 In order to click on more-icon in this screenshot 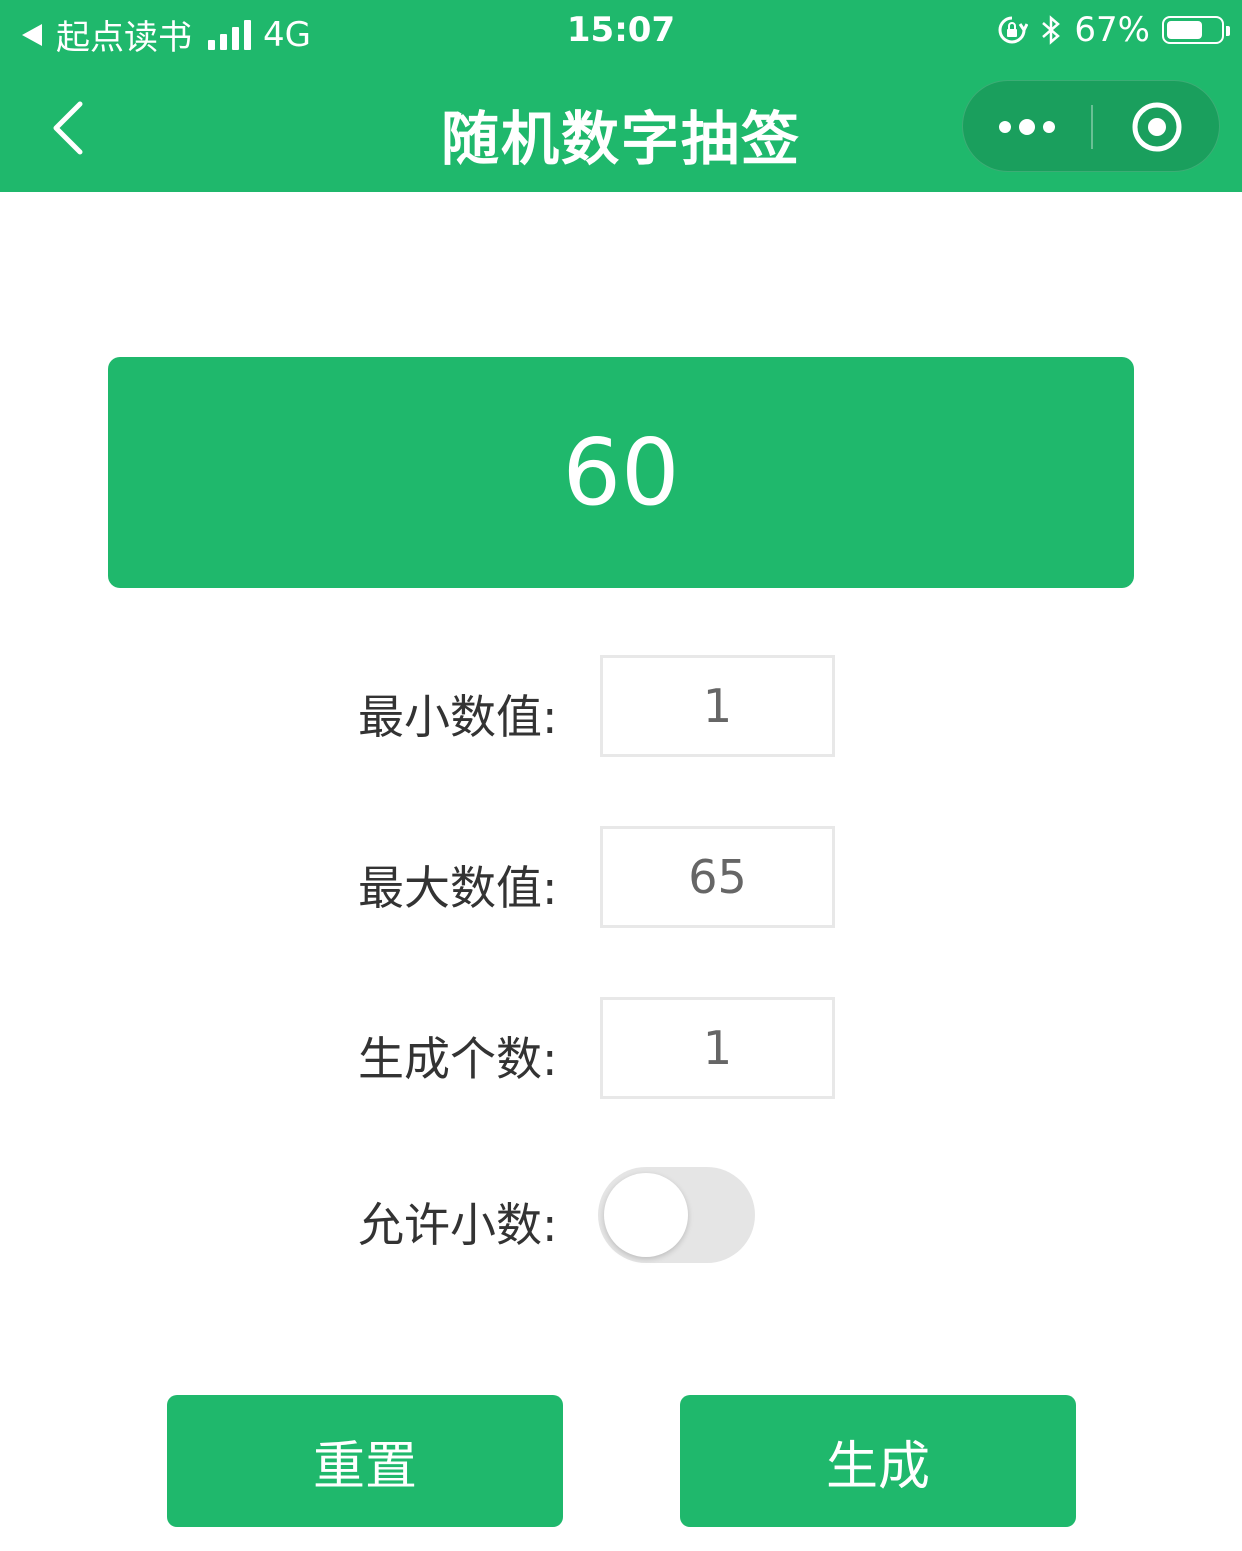, I will do `click(1029, 127)`.